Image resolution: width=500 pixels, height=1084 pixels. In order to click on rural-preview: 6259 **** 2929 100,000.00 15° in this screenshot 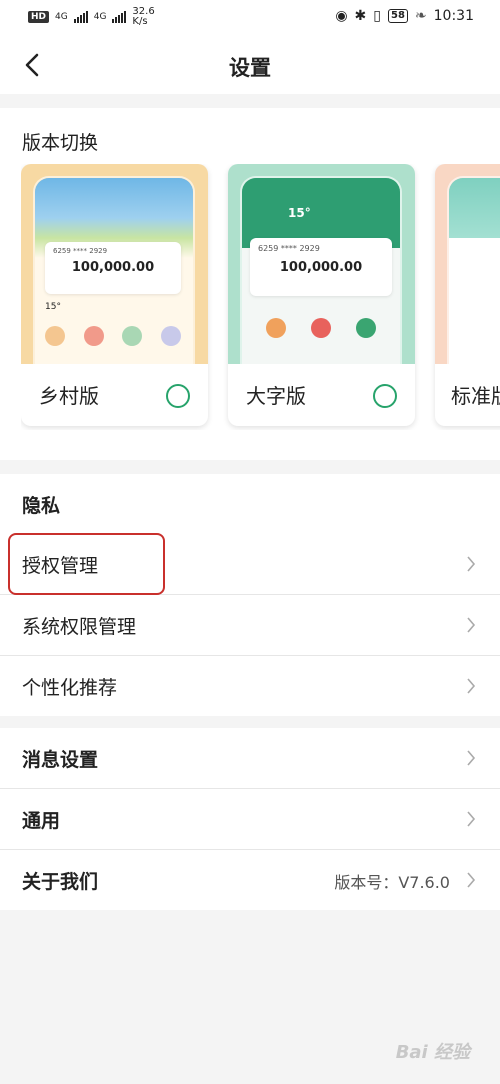, I will do `click(114, 264)`.